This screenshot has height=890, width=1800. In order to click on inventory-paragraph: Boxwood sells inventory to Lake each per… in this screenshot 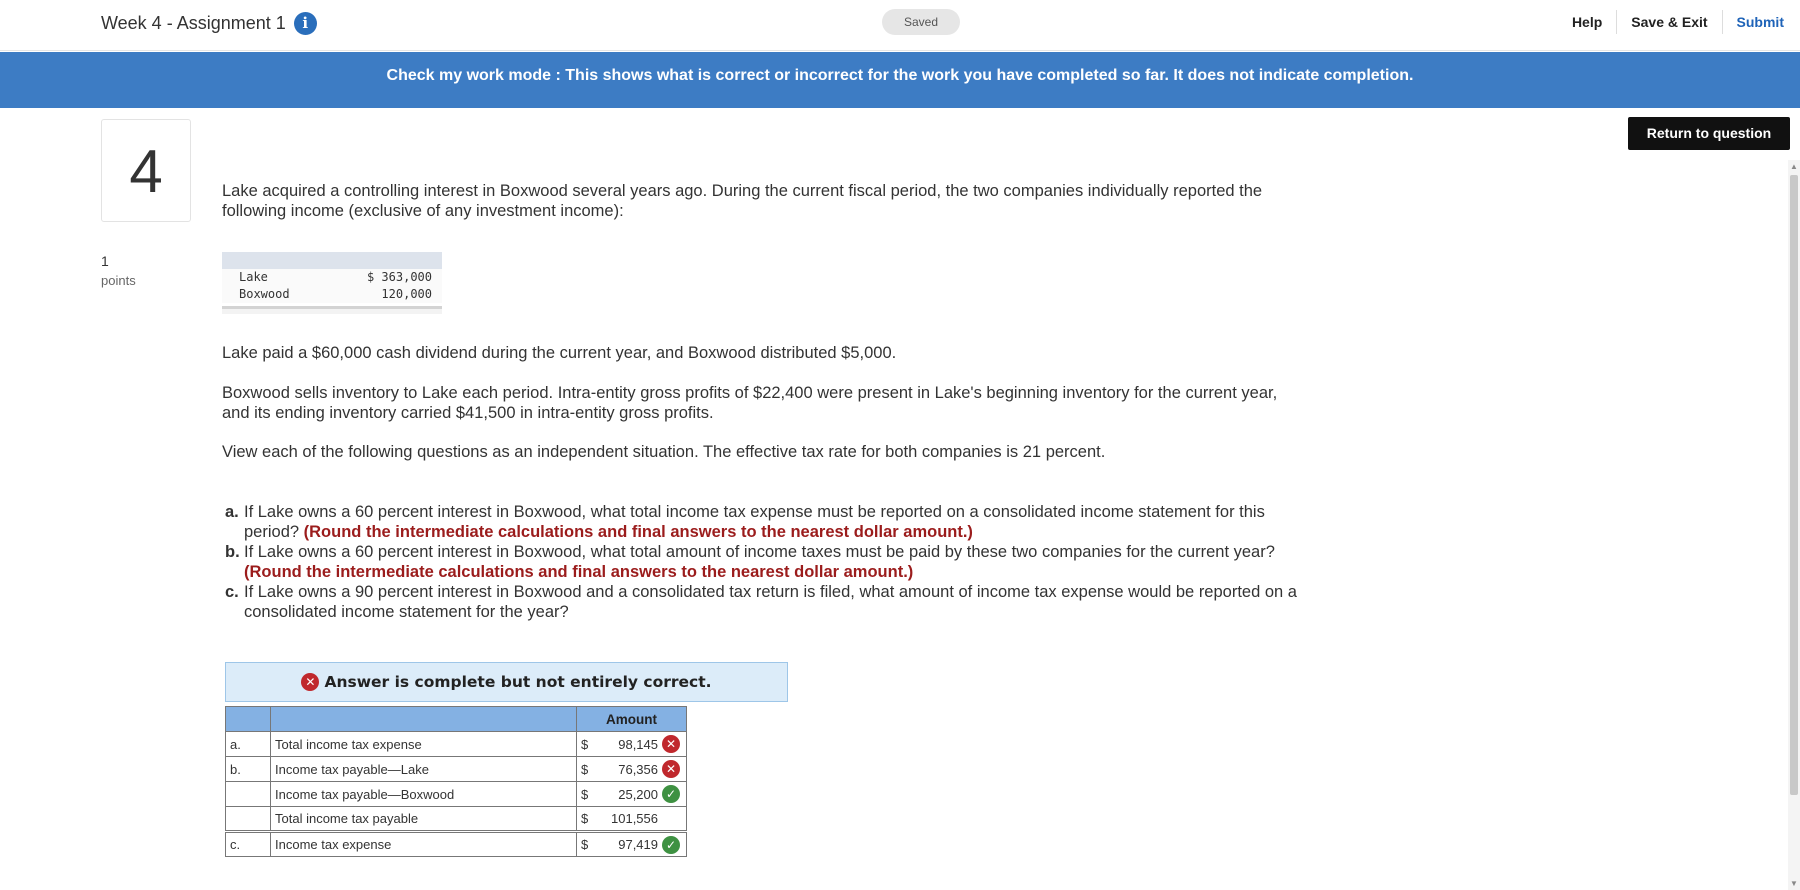, I will do `click(750, 403)`.